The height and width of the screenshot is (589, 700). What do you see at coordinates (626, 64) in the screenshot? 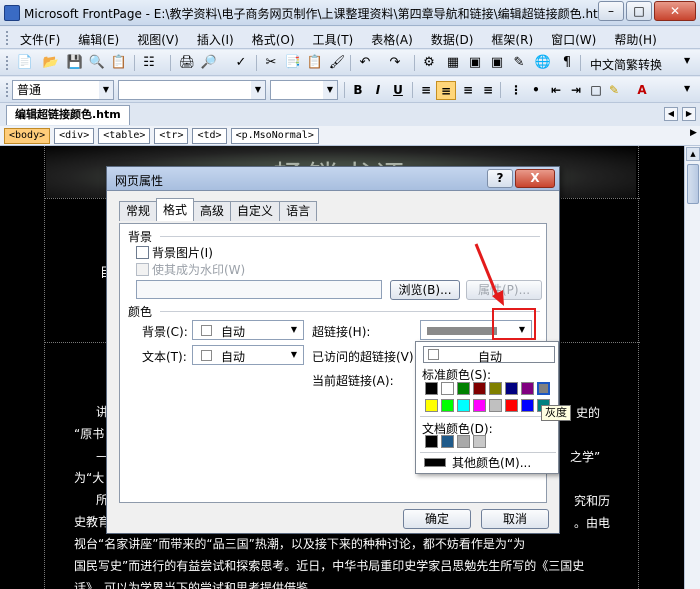
I see `translate-label: 中文简繁转换` at bounding box center [626, 64].